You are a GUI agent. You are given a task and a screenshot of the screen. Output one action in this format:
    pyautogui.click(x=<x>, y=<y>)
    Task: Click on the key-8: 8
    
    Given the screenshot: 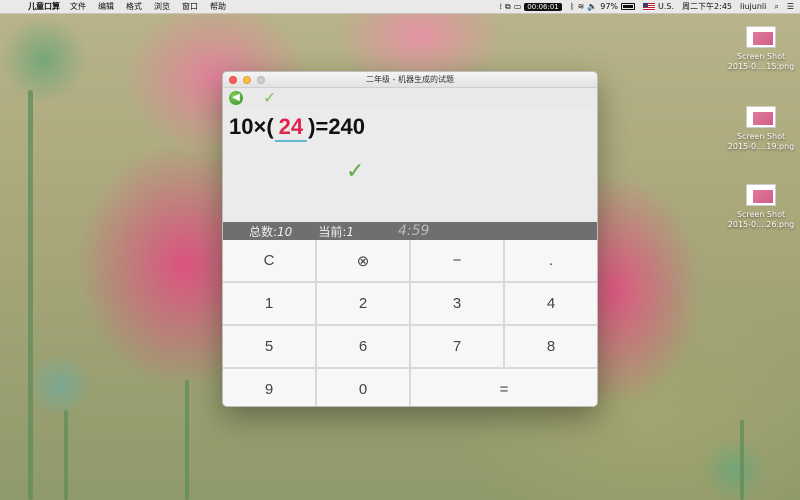 What is the action you would take?
    pyautogui.click(x=551, y=346)
    